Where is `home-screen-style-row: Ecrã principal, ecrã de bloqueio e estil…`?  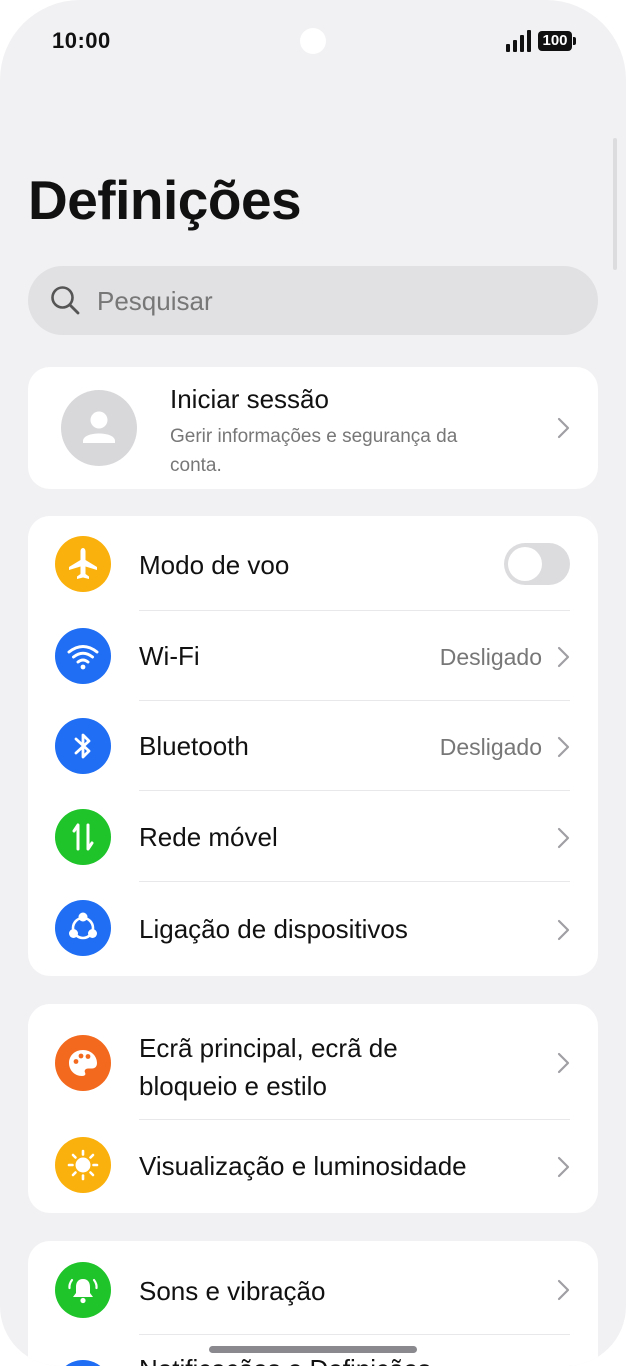
home-screen-style-row: Ecrã principal, ecrã de bloqueio e estil… is located at coordinates (313, 1062).